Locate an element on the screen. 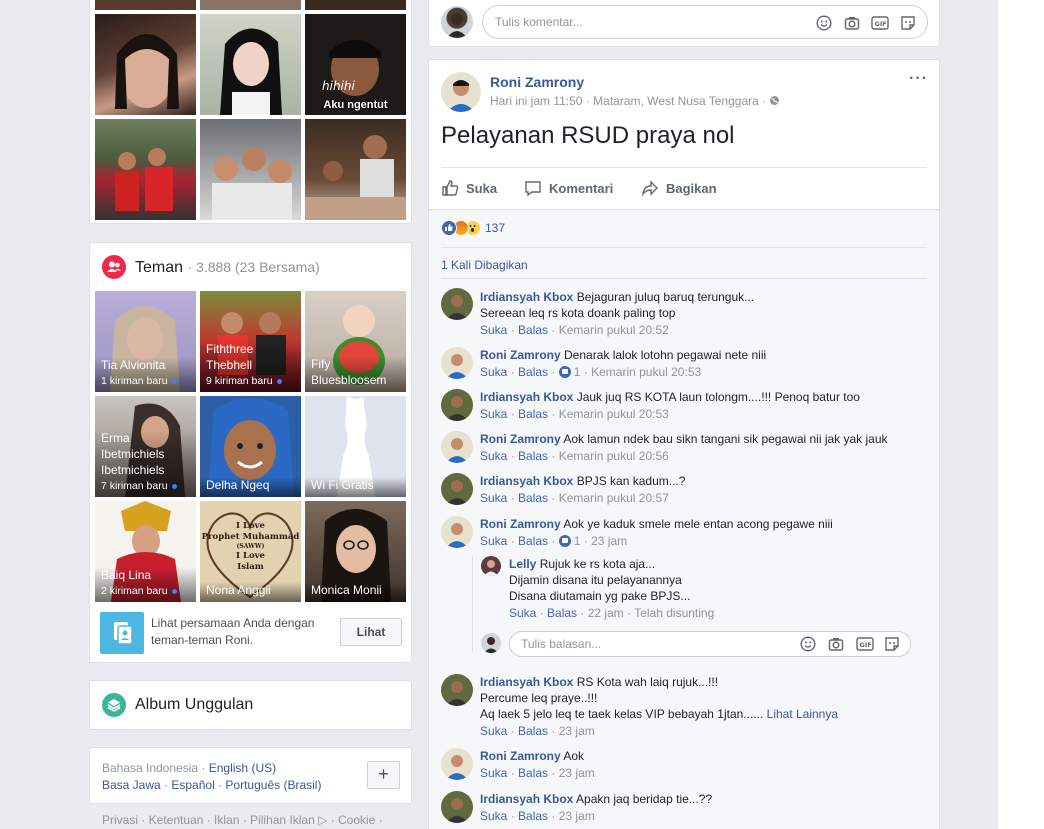  gif-icon: GIF is located at coordinates (880, 23).